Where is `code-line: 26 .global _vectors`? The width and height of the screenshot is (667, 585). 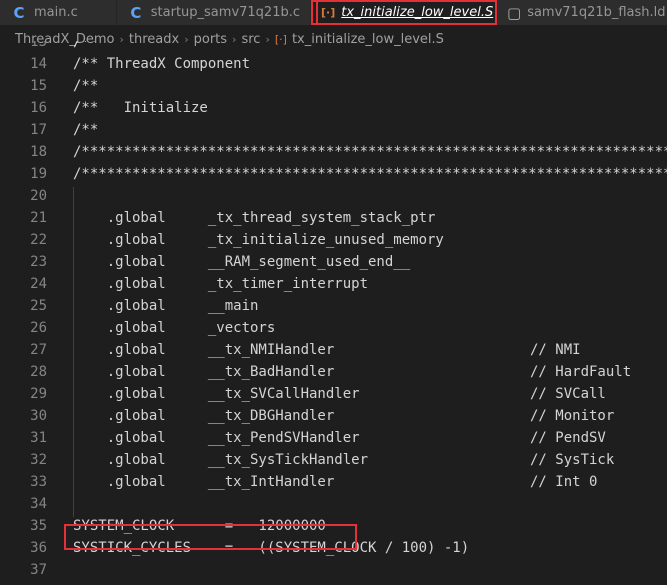
code-line: 26 .global _vectors is located at coordinates (333, 328).